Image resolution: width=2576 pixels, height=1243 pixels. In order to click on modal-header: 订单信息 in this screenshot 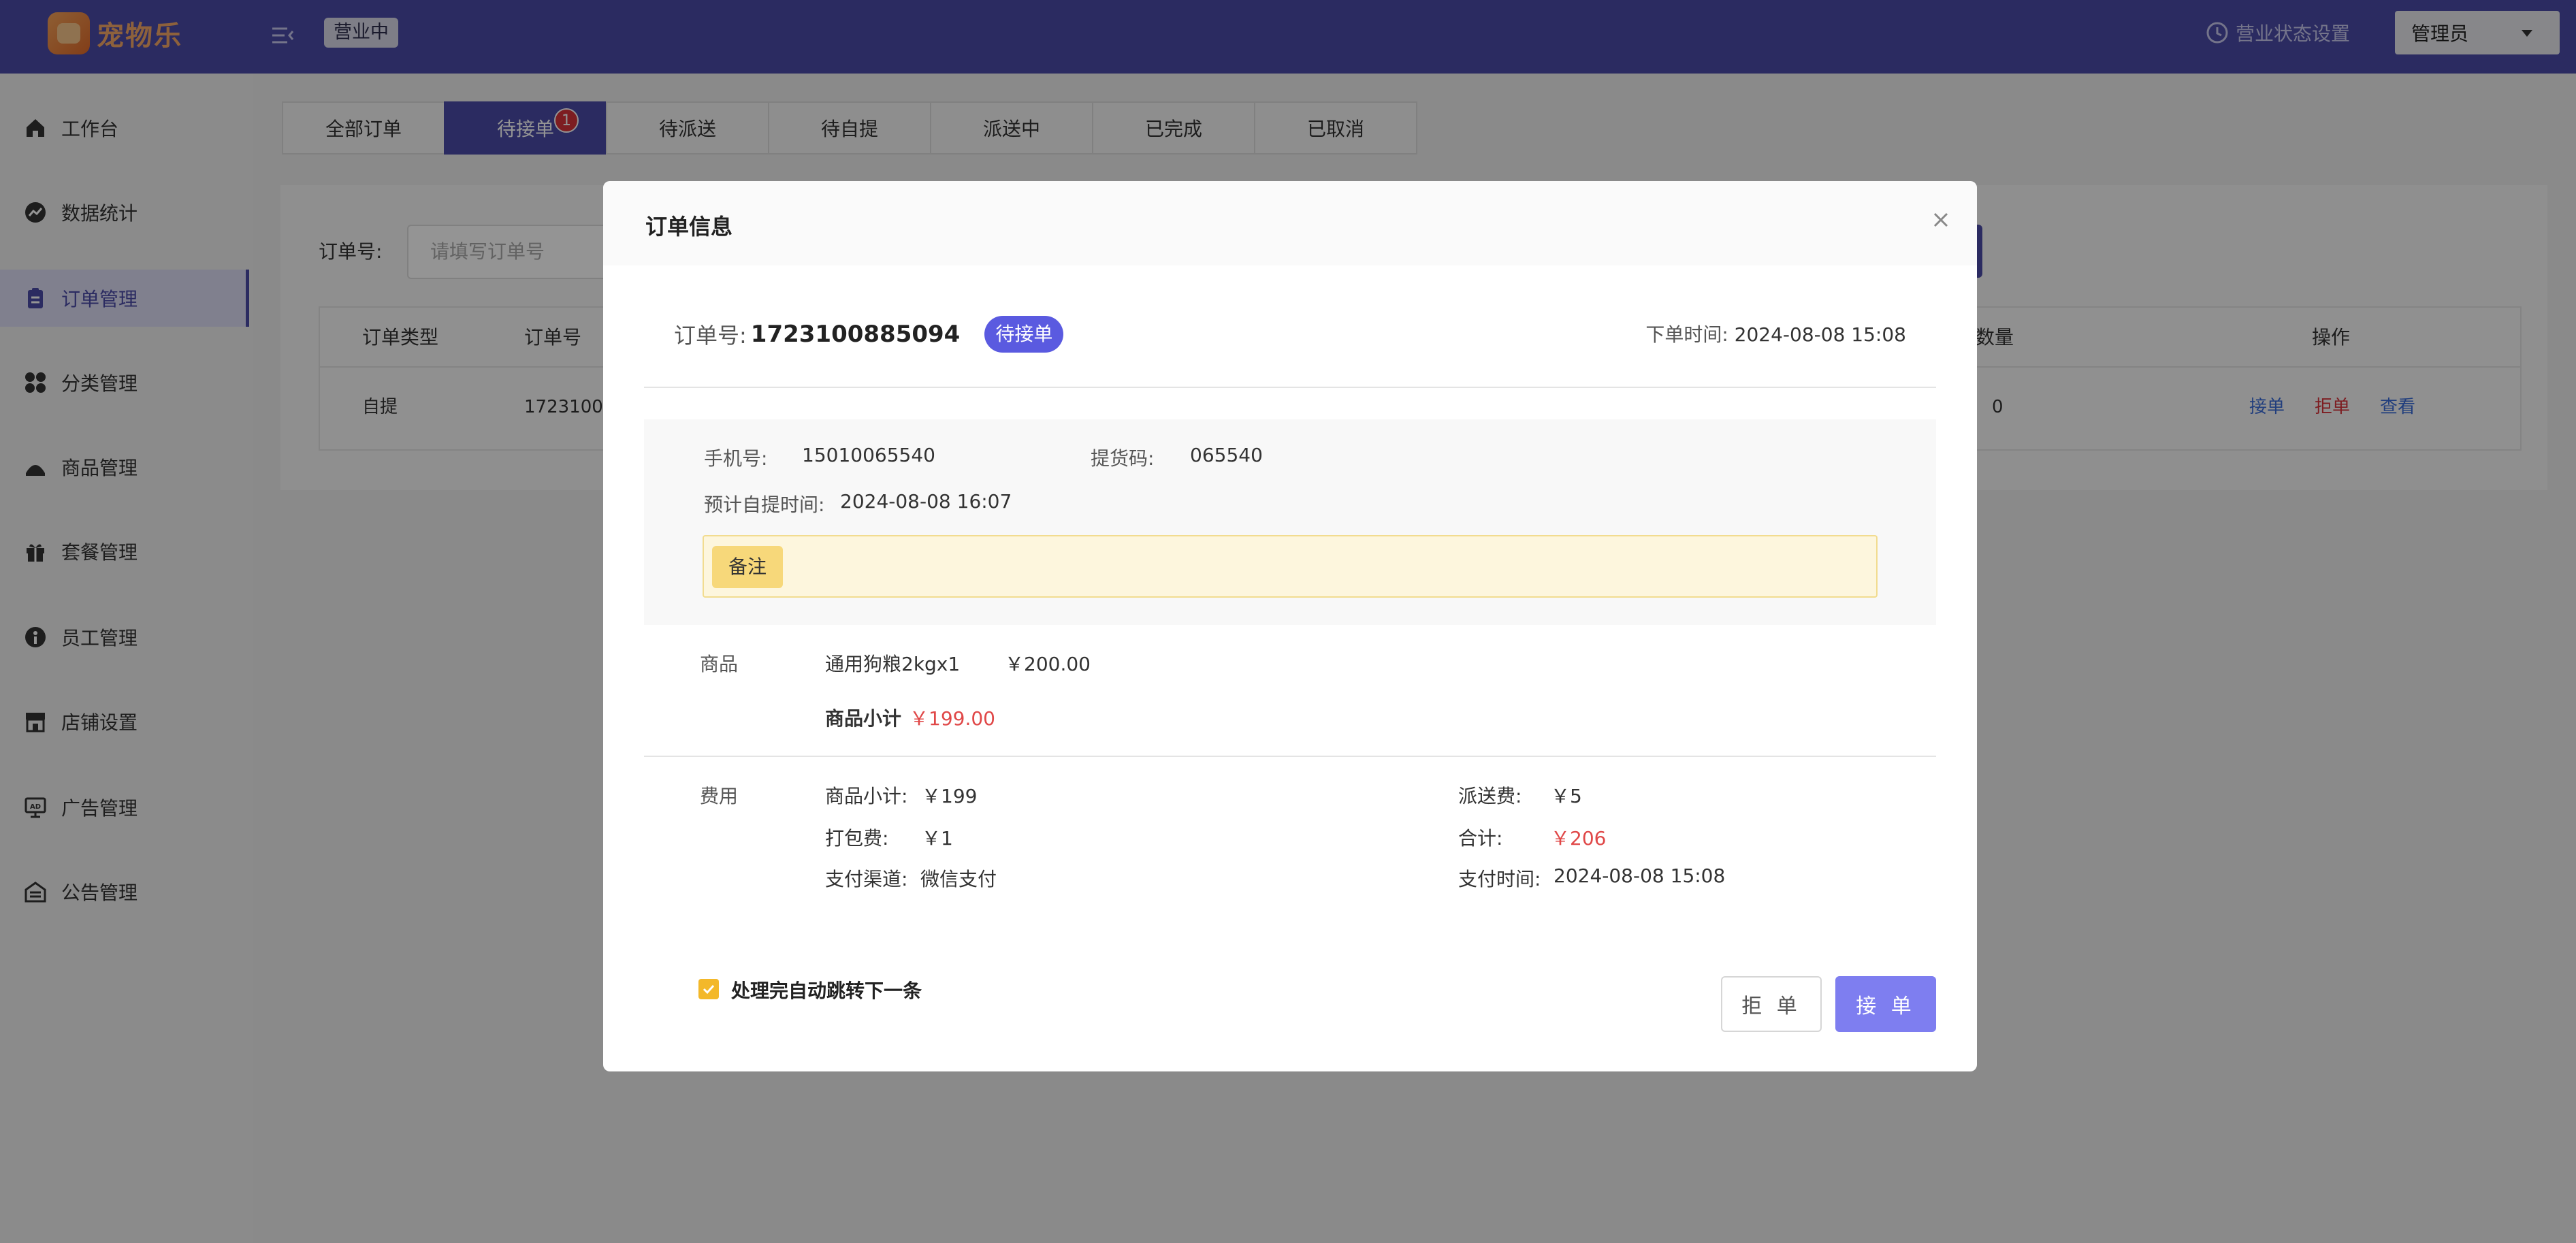, I will do `click(1290, 223)`.